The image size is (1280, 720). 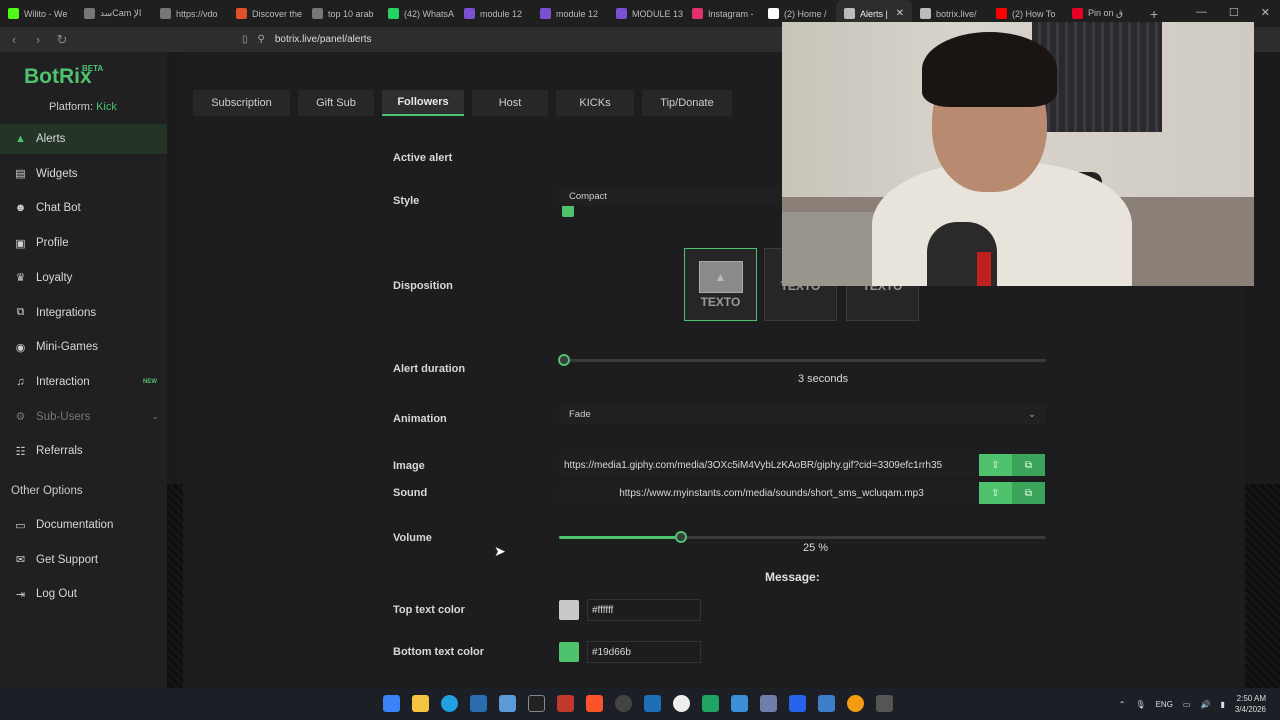 I want to click on forward-icon: ›, so click(x=38, y=39).